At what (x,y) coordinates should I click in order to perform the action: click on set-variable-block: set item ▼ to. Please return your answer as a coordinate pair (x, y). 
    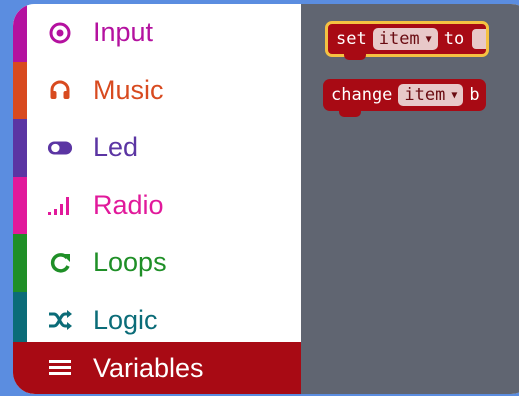
    Looking at the image, I should click on (407, 40).